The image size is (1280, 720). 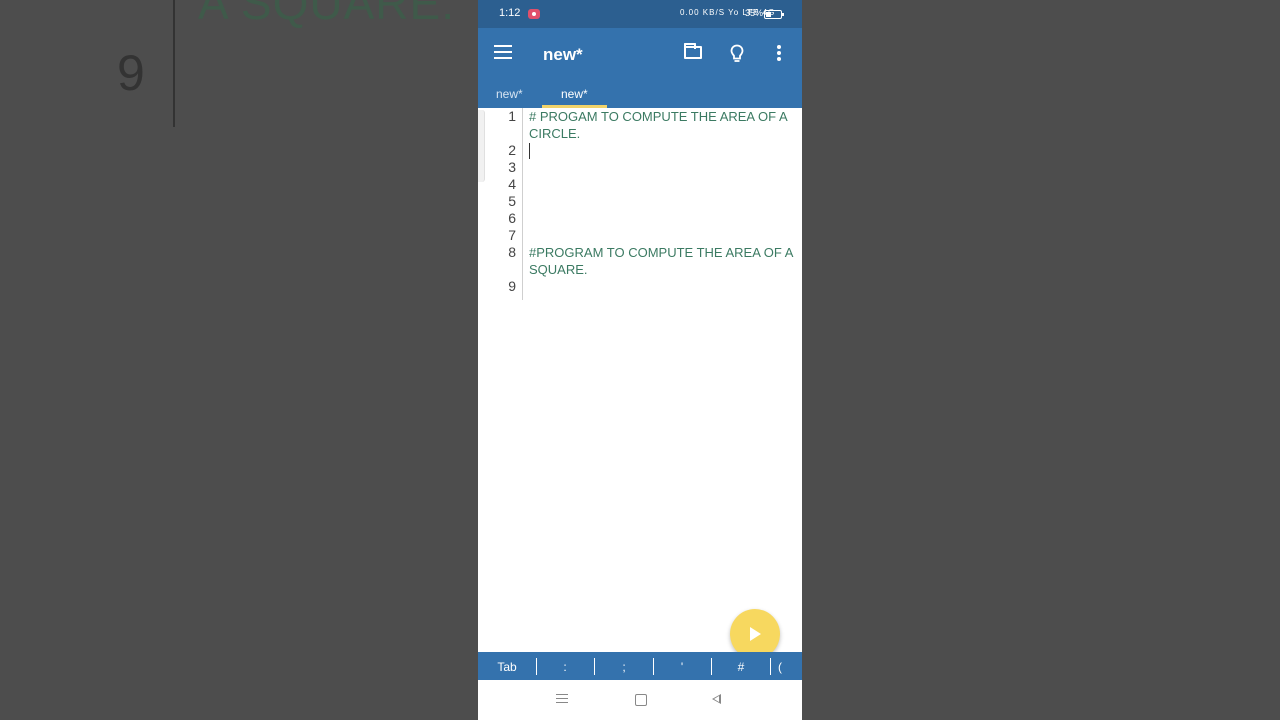 What do you see at coordinates (563, 54) in the screenshot?
I see `file-title: new*` at bounding box center [563, 54].